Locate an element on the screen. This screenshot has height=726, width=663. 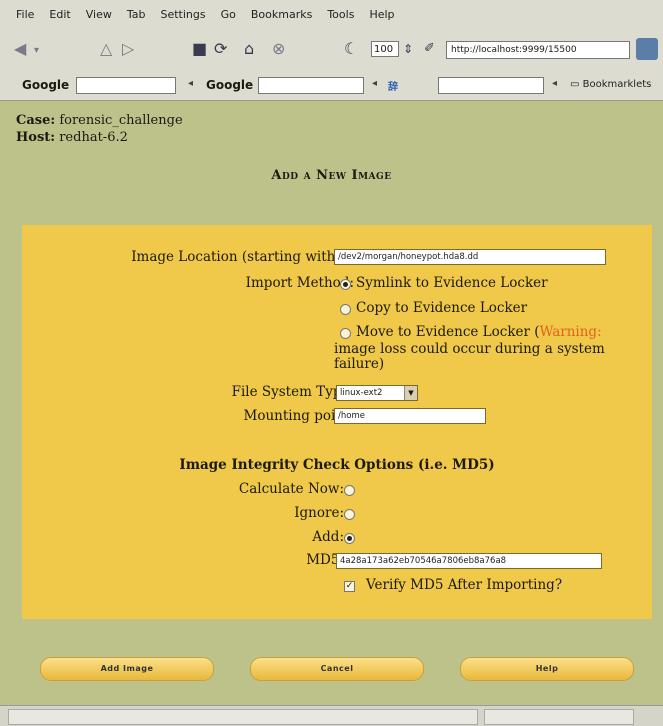
back-dropdown-icon: ▾ is located at coordinates (36, 51).